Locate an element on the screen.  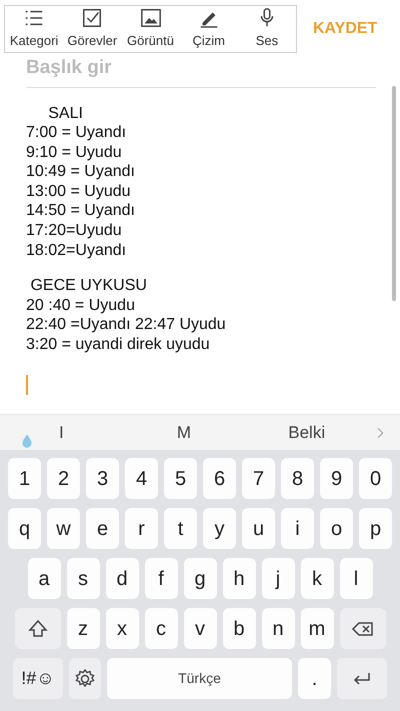
key: g is located at coordinates (200, 578).